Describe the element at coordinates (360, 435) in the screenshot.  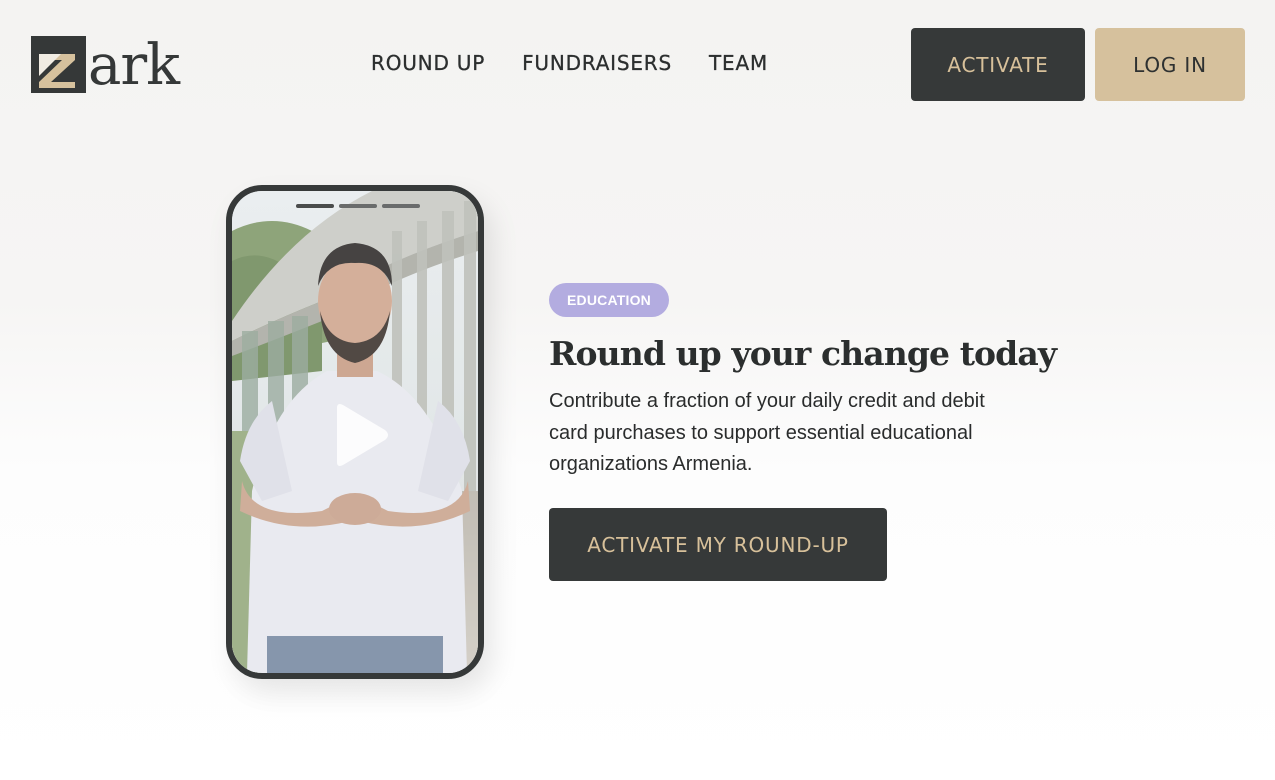
I see `play-icon` at that location.